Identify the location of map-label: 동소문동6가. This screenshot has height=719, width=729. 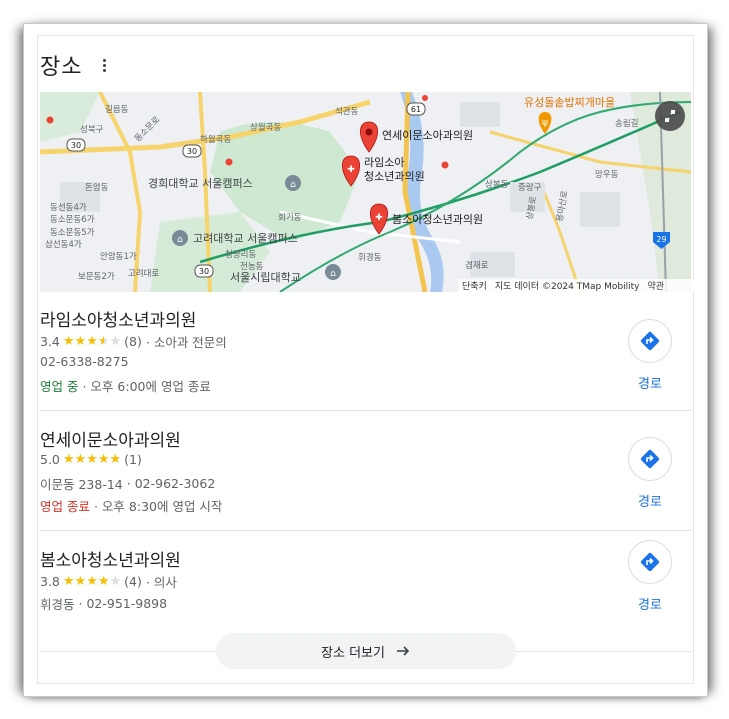
(72, 220).